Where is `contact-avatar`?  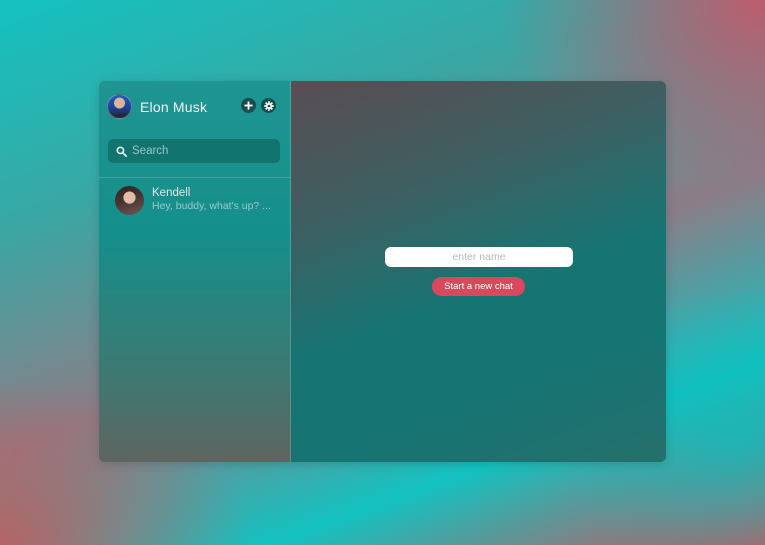 contact-avatar is located at coordinates (129, 200).